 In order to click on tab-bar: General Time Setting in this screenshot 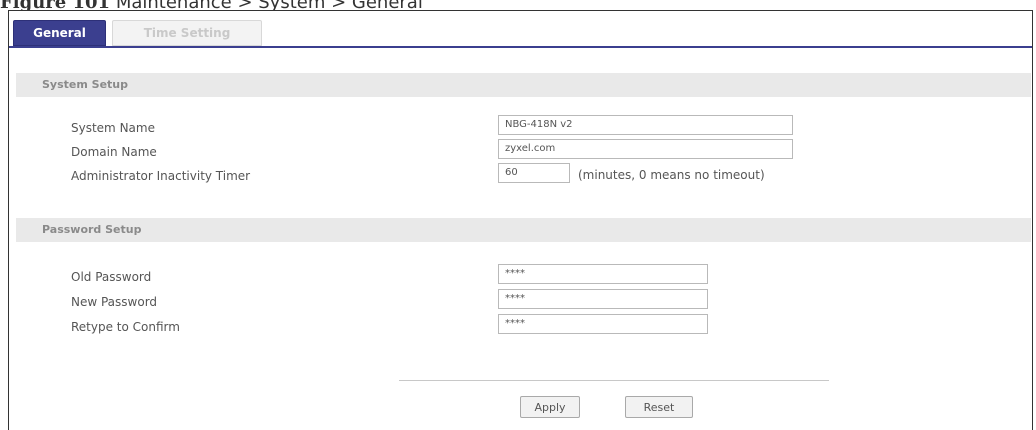, I will do `click(520, 34)`.